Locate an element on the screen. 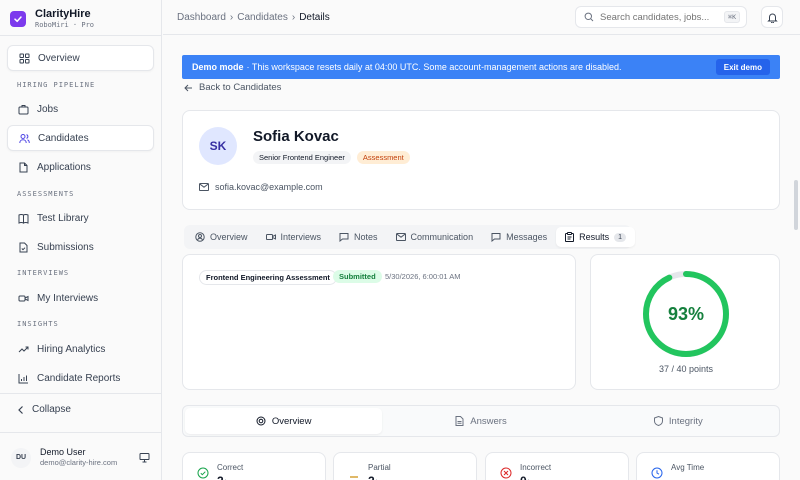  sidebar-item-candidate-reports: Candidate Reports is located at coordinates (80, 378).